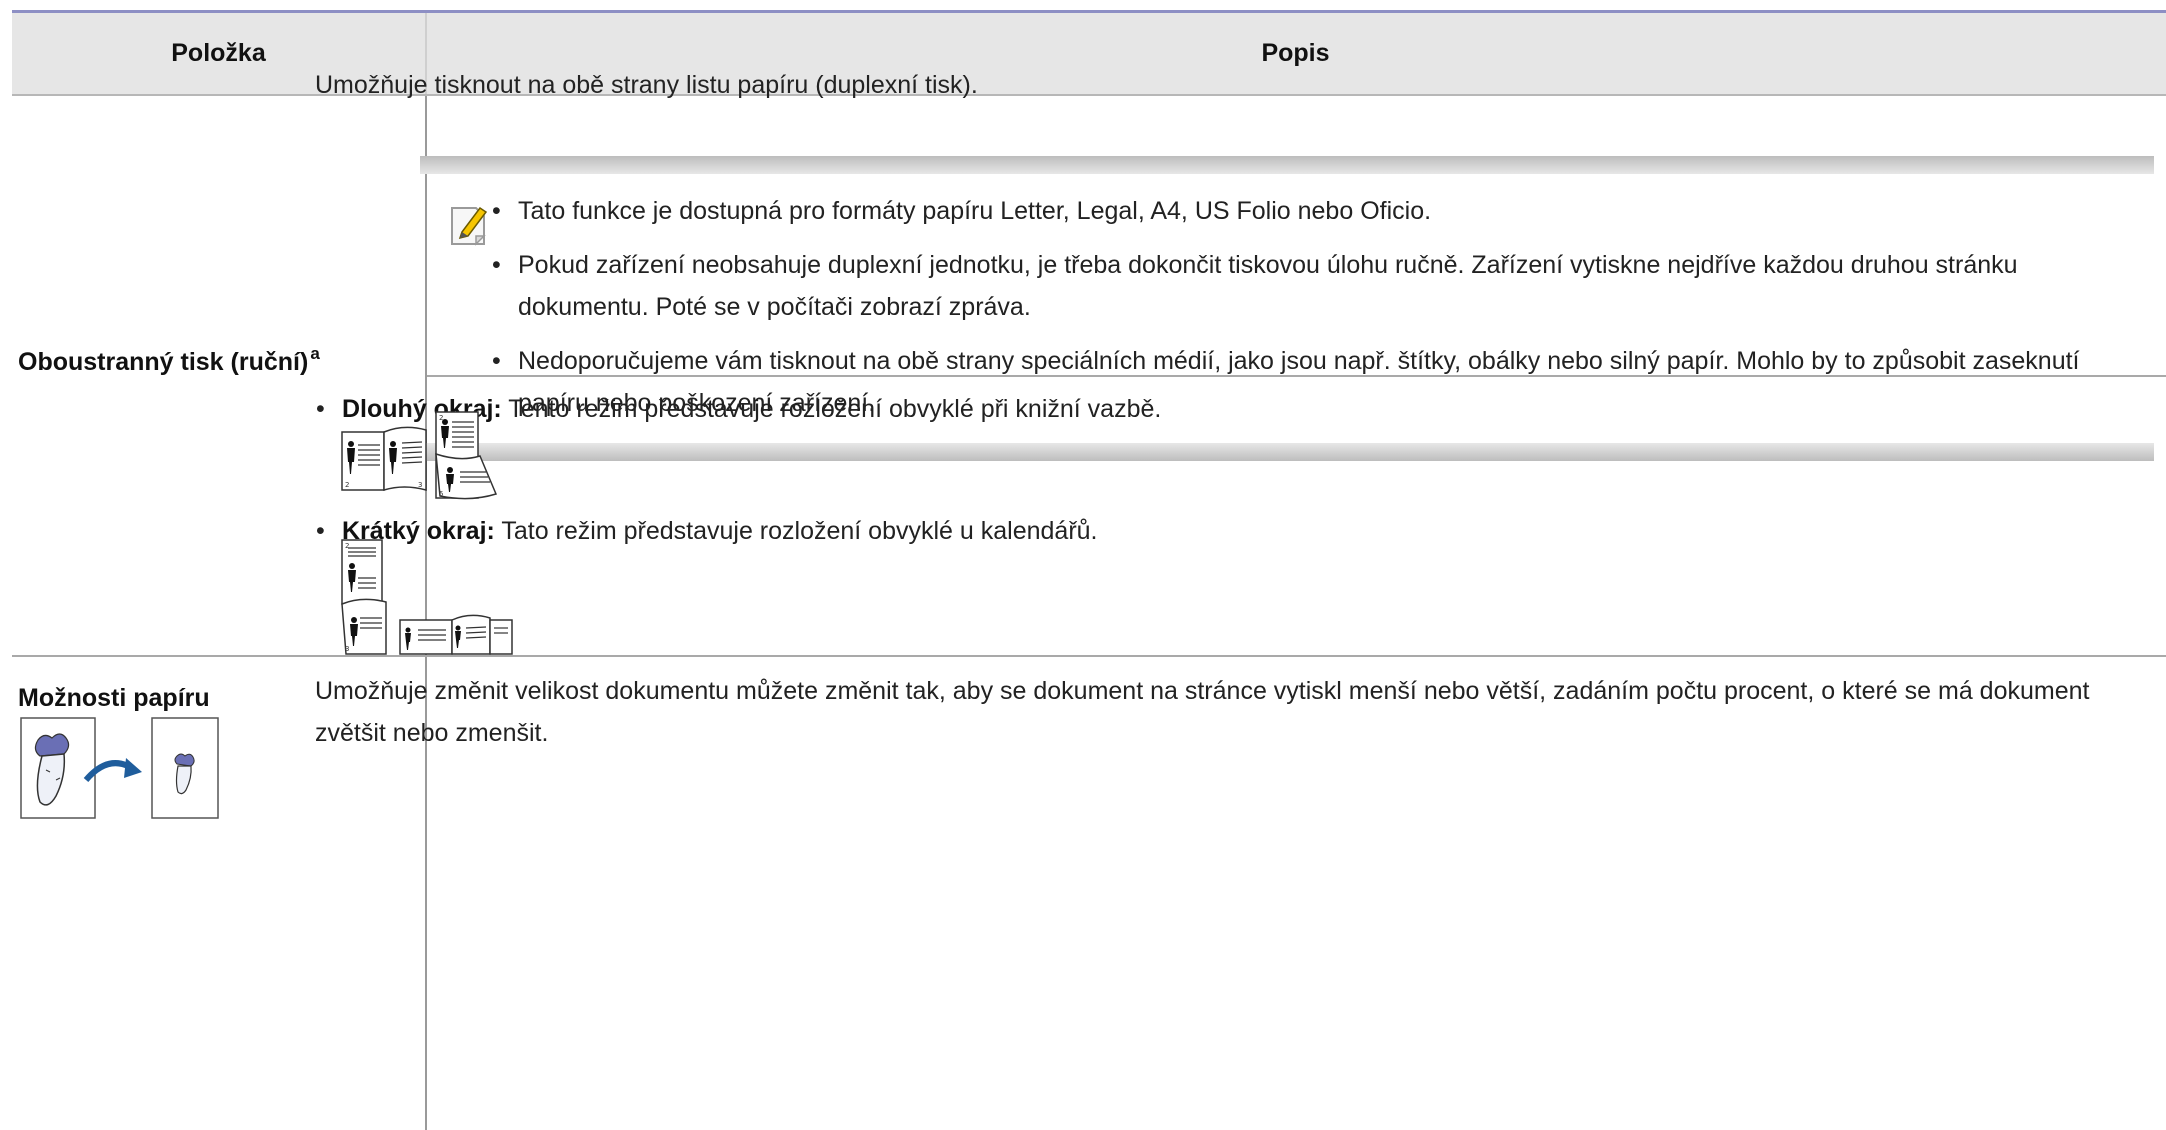  I want to click on long-edge-binding-illustration: 2 3 2 5, so click(419, 455).